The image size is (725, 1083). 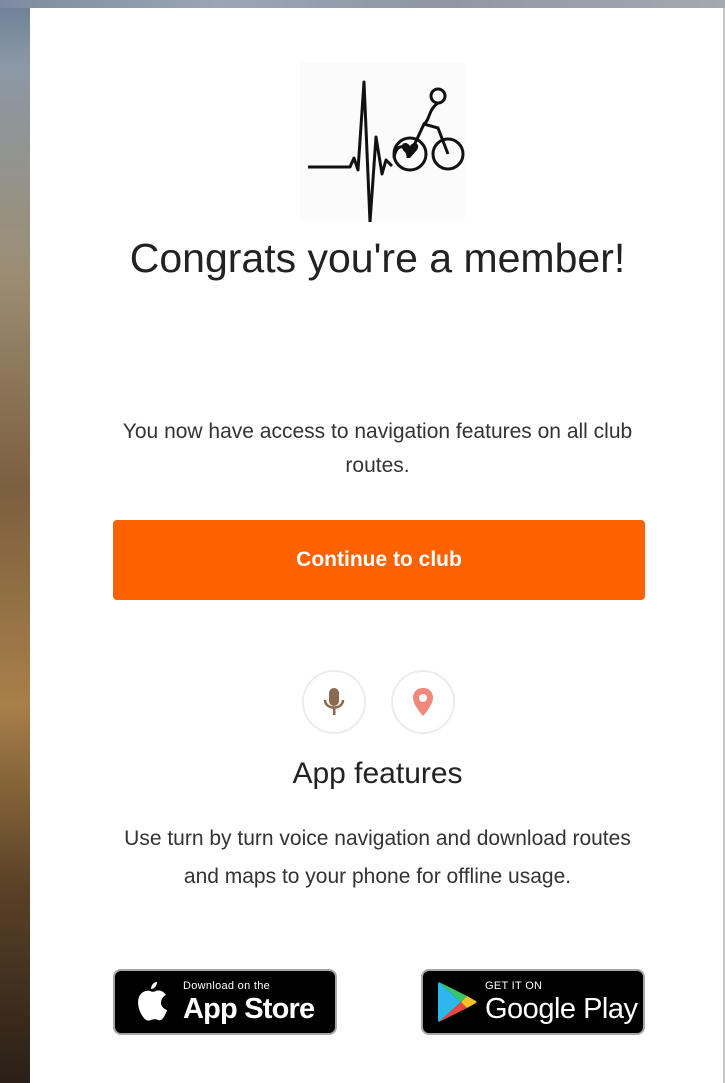 I want to click on google-play-icon, so click(x=457, y=1002).